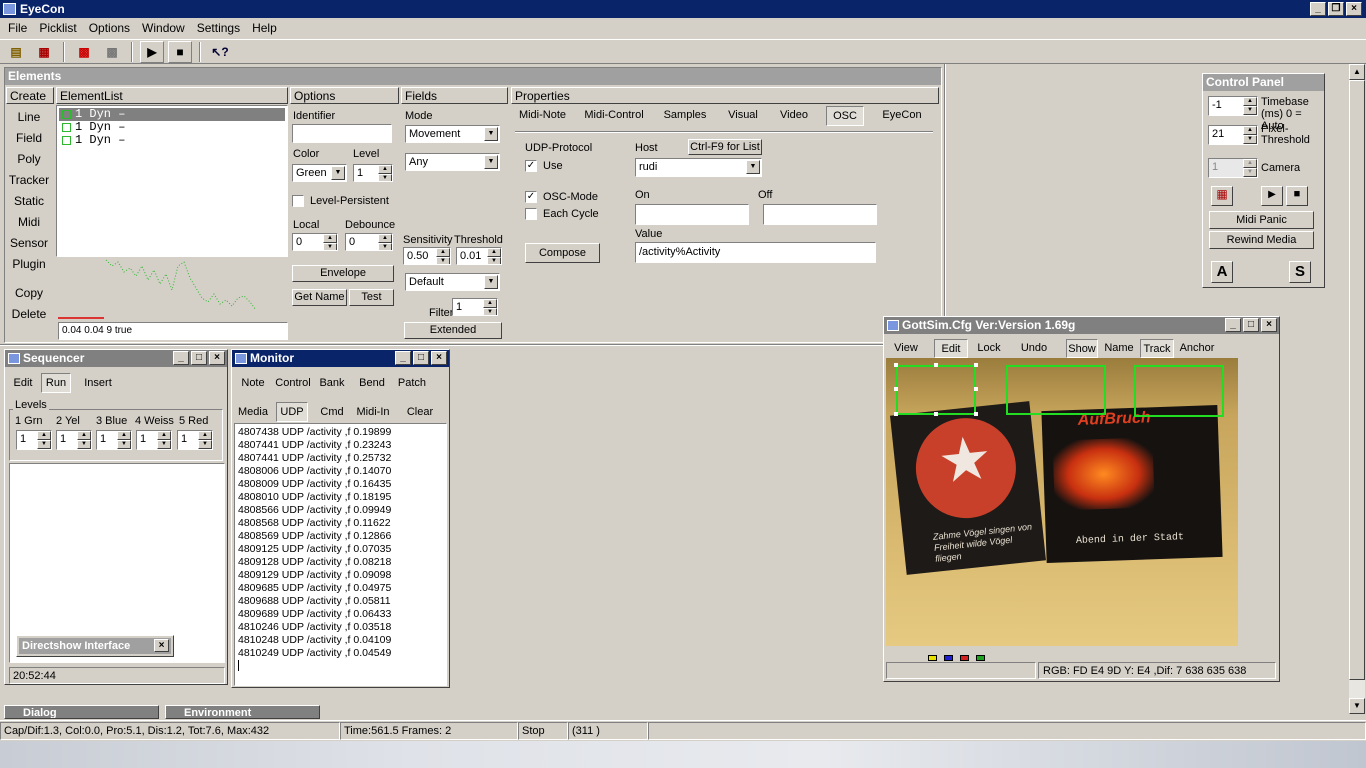 This screenshot has width=1366, height=768. I want to click on sequencer-maximize-button: □, so click(199, 358).